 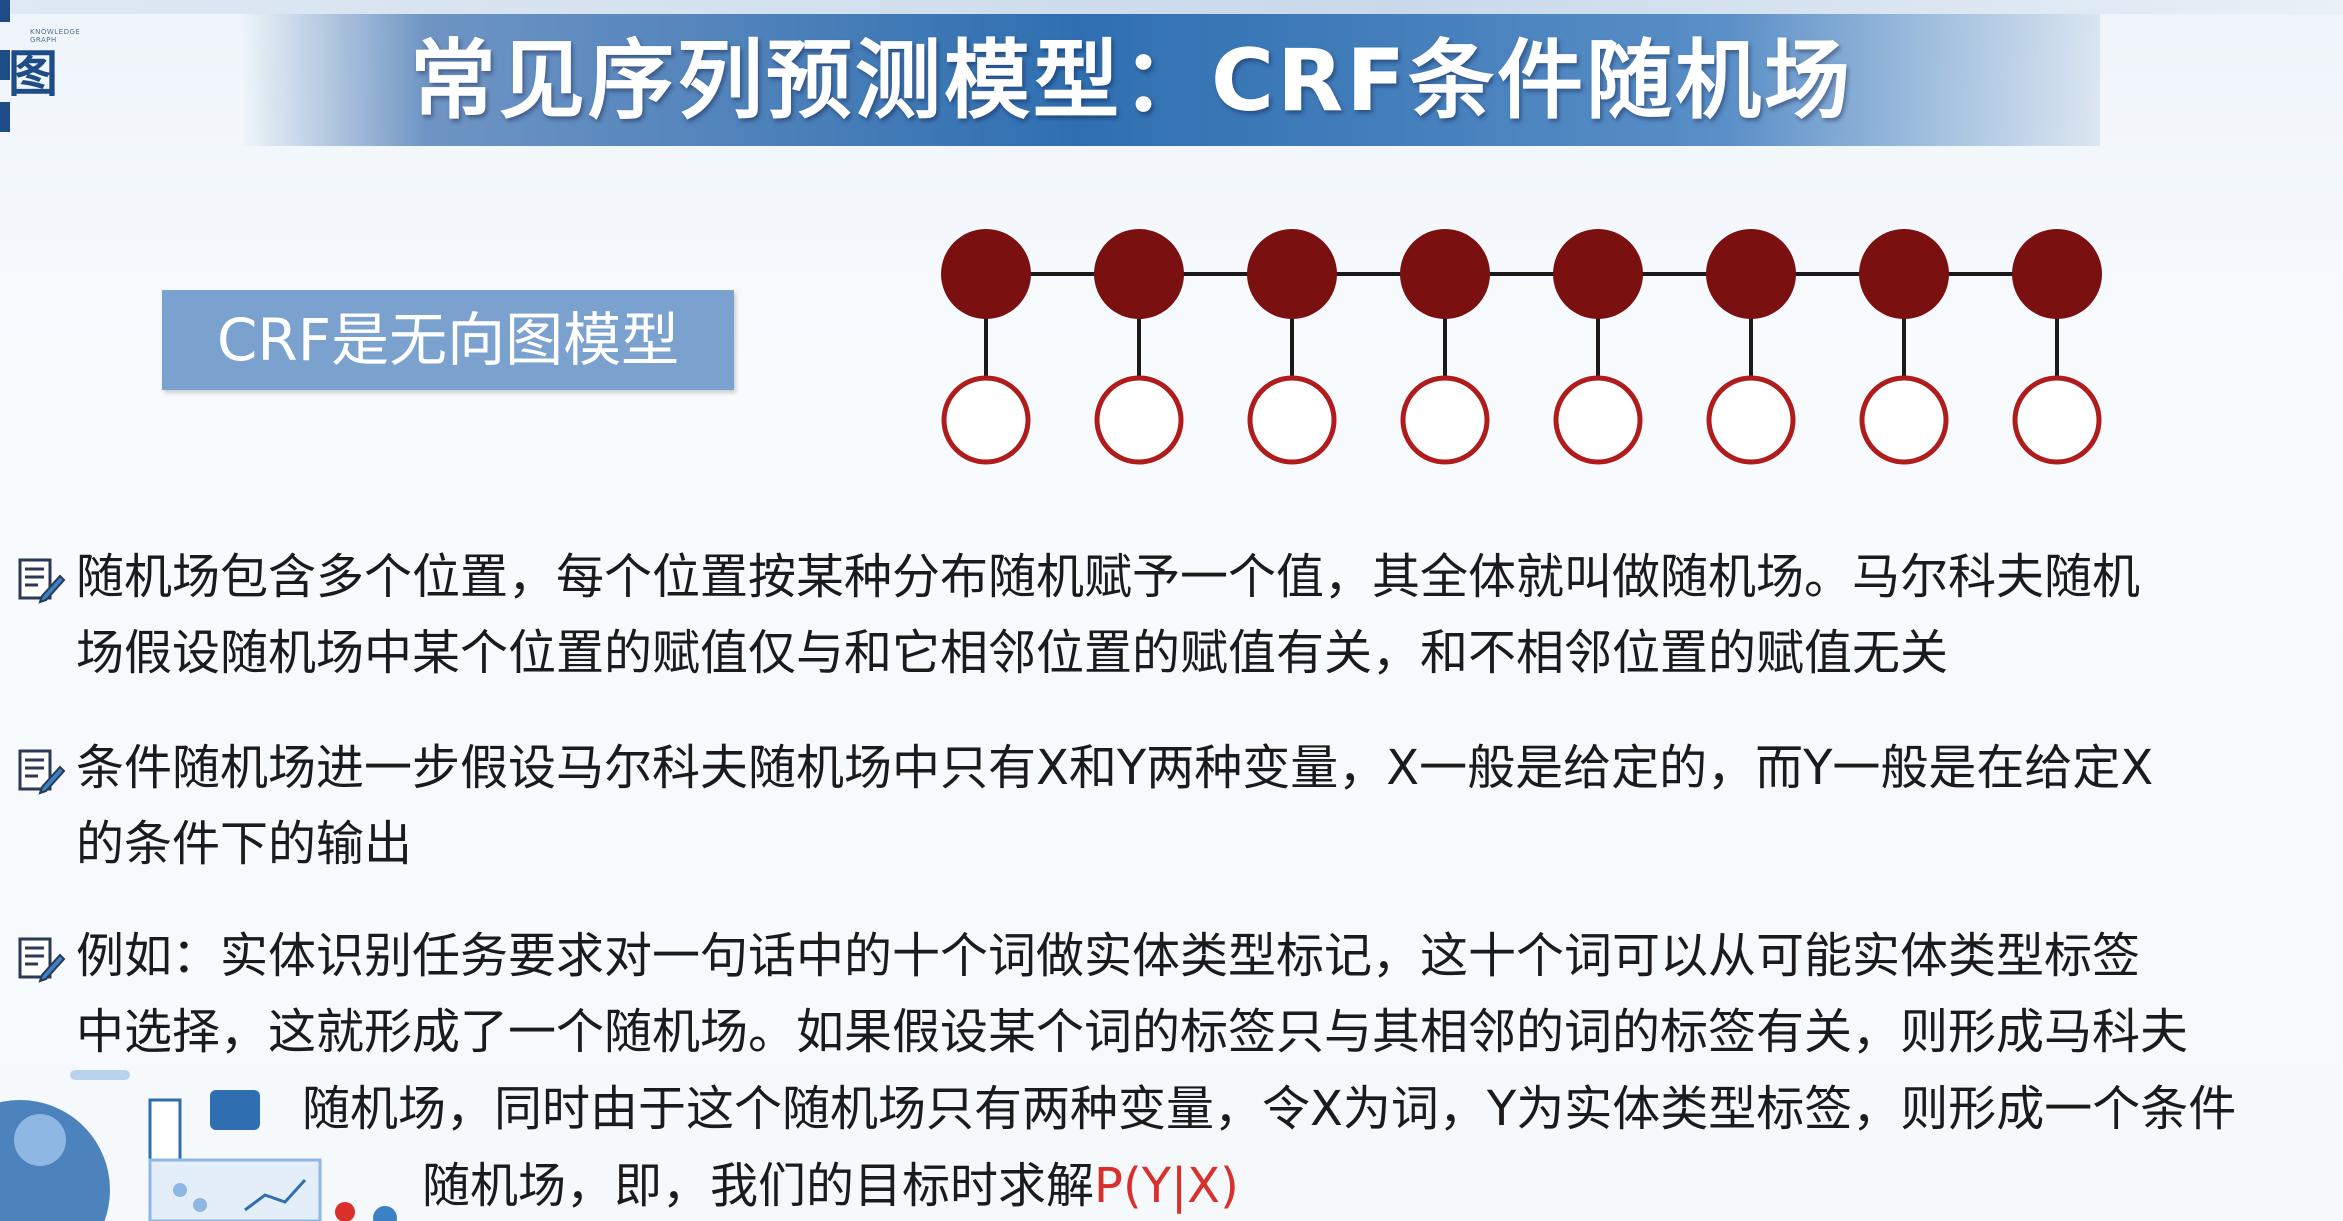 What do you see at coordinates (1166, 1186) in the screenshot?
I see `formula-text: P(Y|X)` at bounding box center [1166, 1186].